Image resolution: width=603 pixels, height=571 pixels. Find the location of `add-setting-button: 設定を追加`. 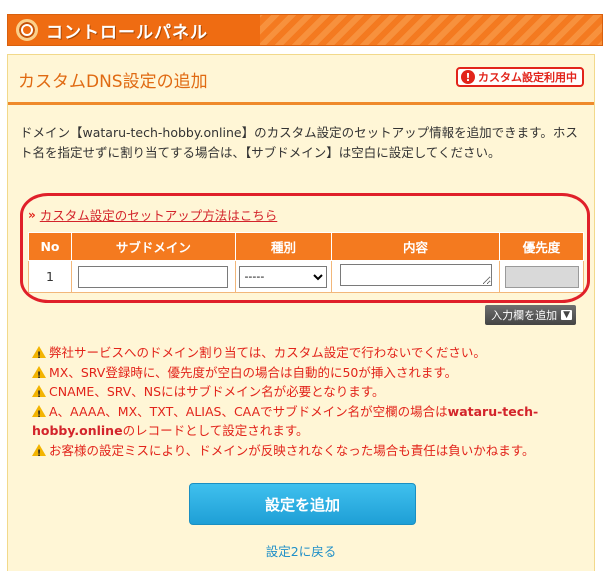

add-setting-button: 設定を追加 is located at coordinates (302, 504).